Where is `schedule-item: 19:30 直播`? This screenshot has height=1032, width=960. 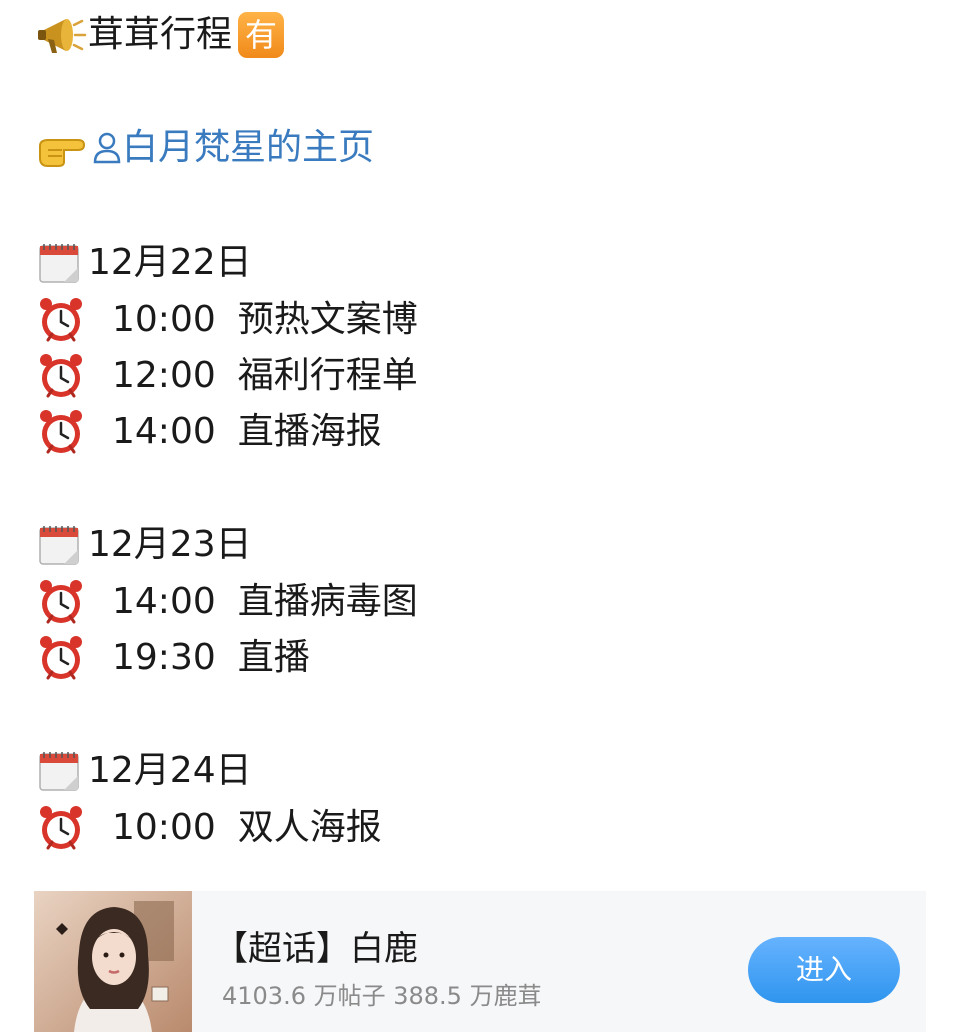 schedule-item: 19:30 直播 is located at coordinates (173, 658).